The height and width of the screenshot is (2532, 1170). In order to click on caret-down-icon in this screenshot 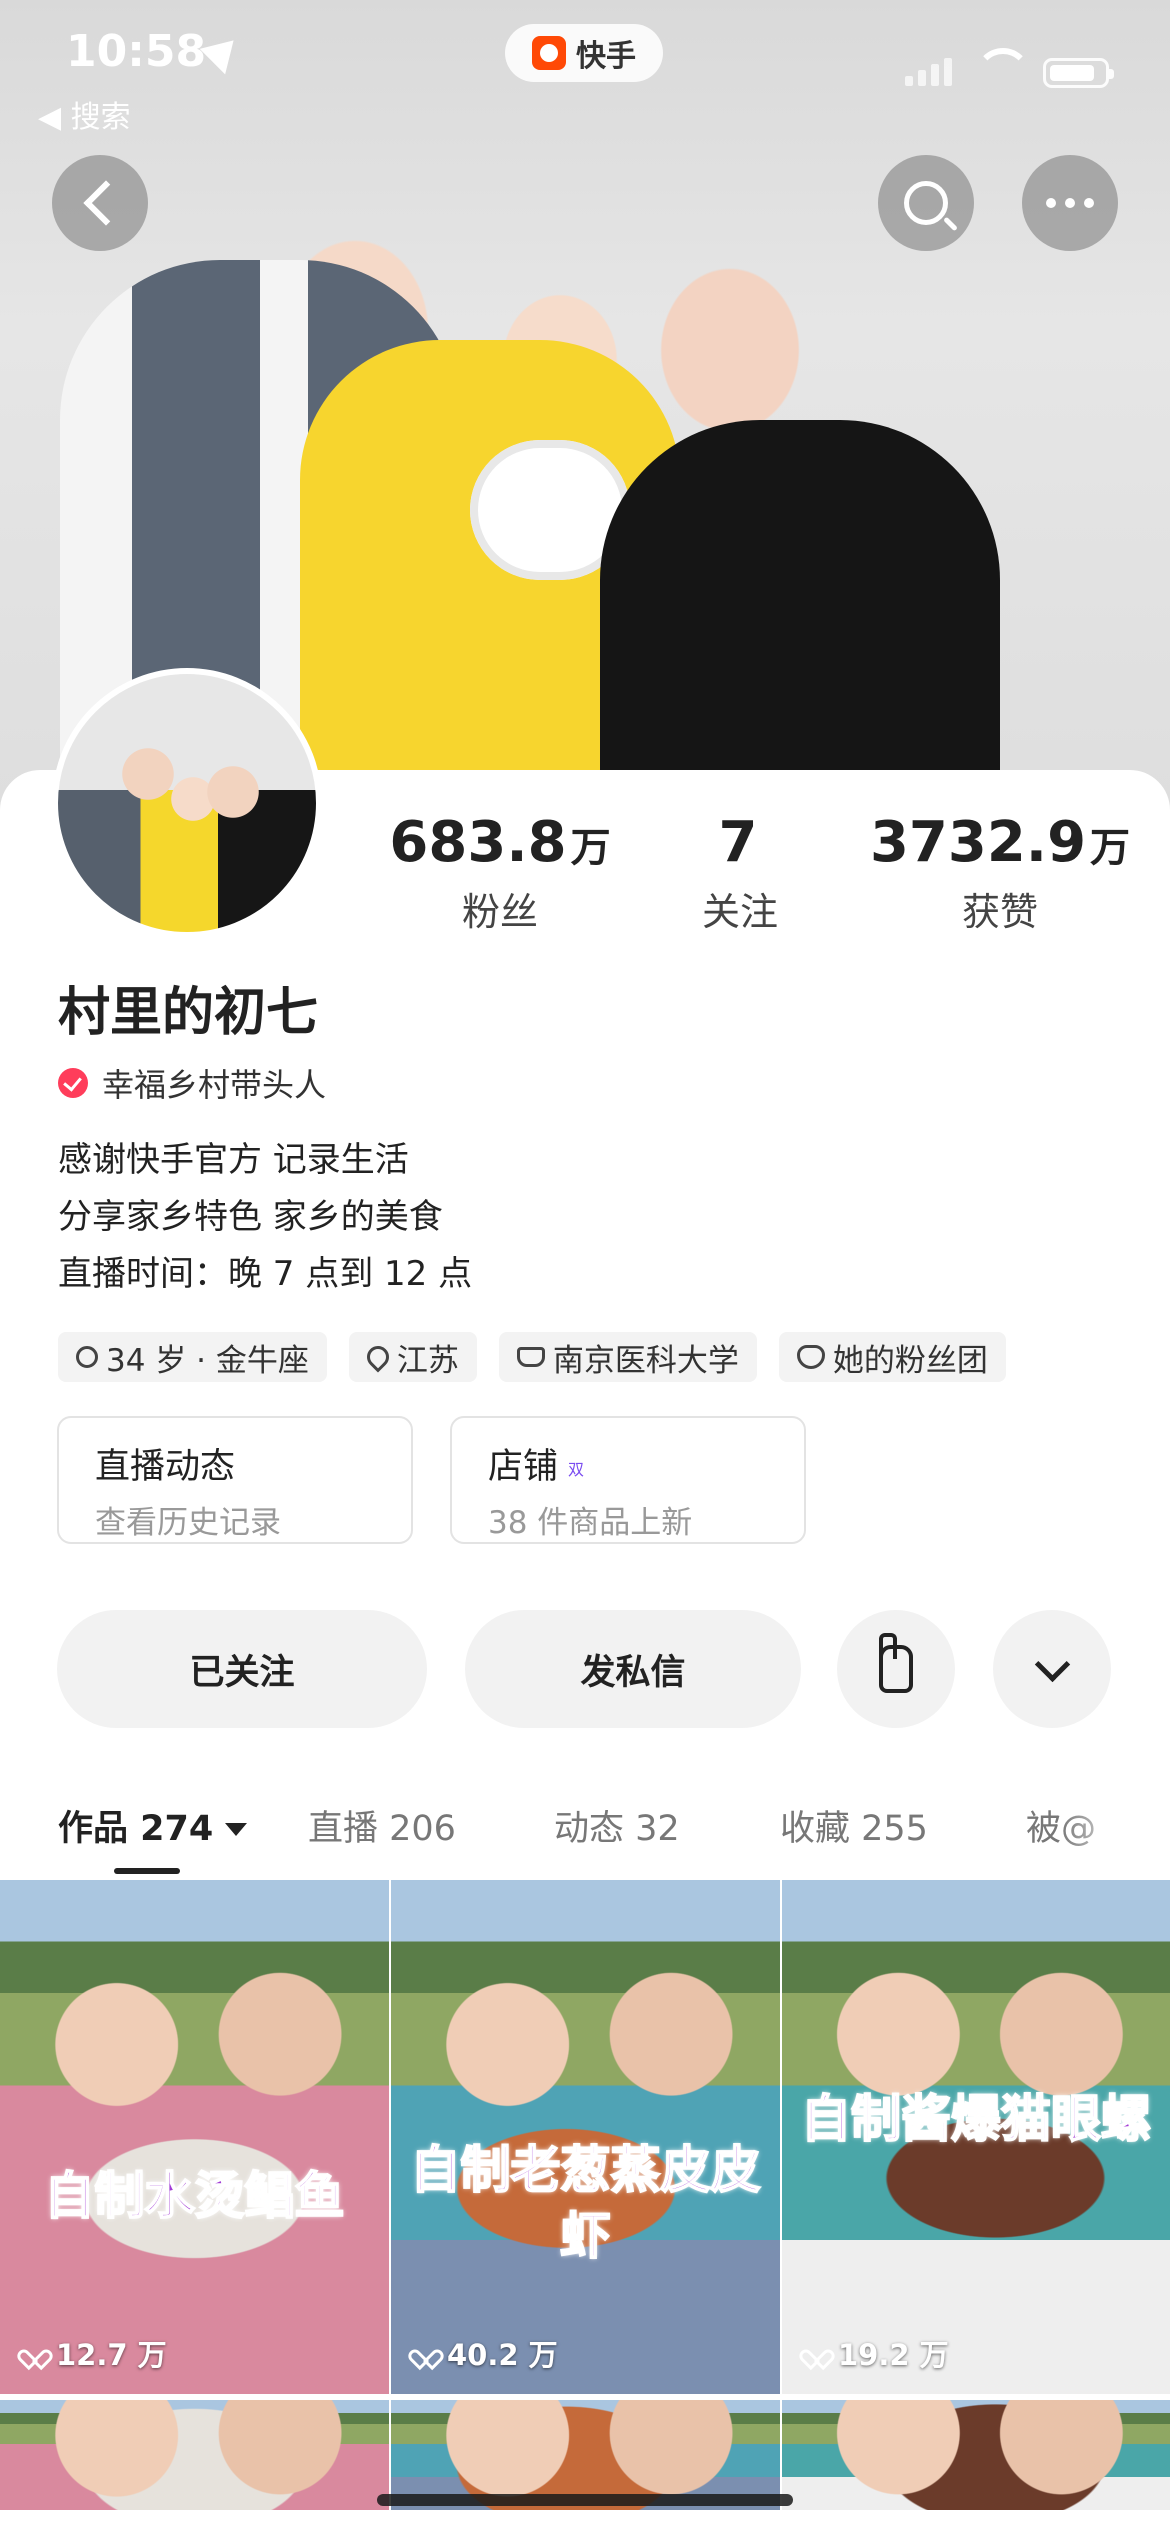, I will do `click(236, 1829)`.